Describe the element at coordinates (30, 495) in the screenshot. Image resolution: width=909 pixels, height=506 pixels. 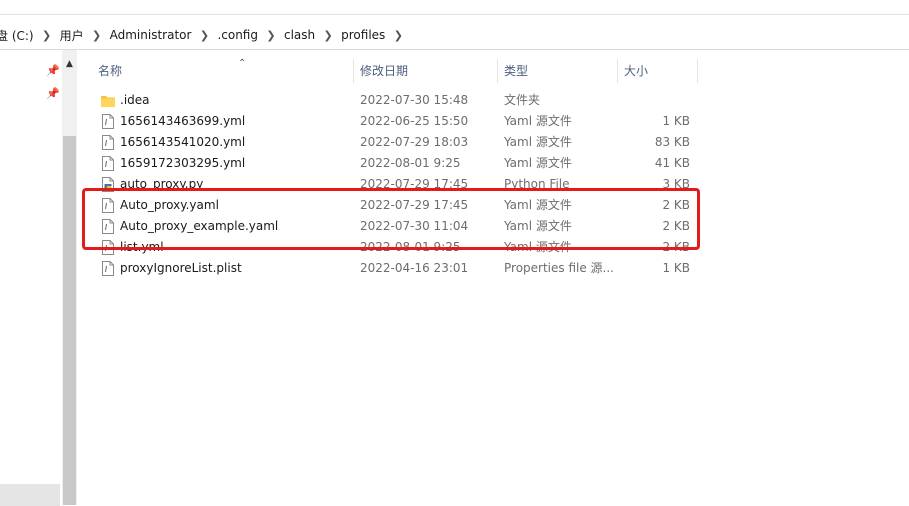
I see `nav-selected-item` at that location.